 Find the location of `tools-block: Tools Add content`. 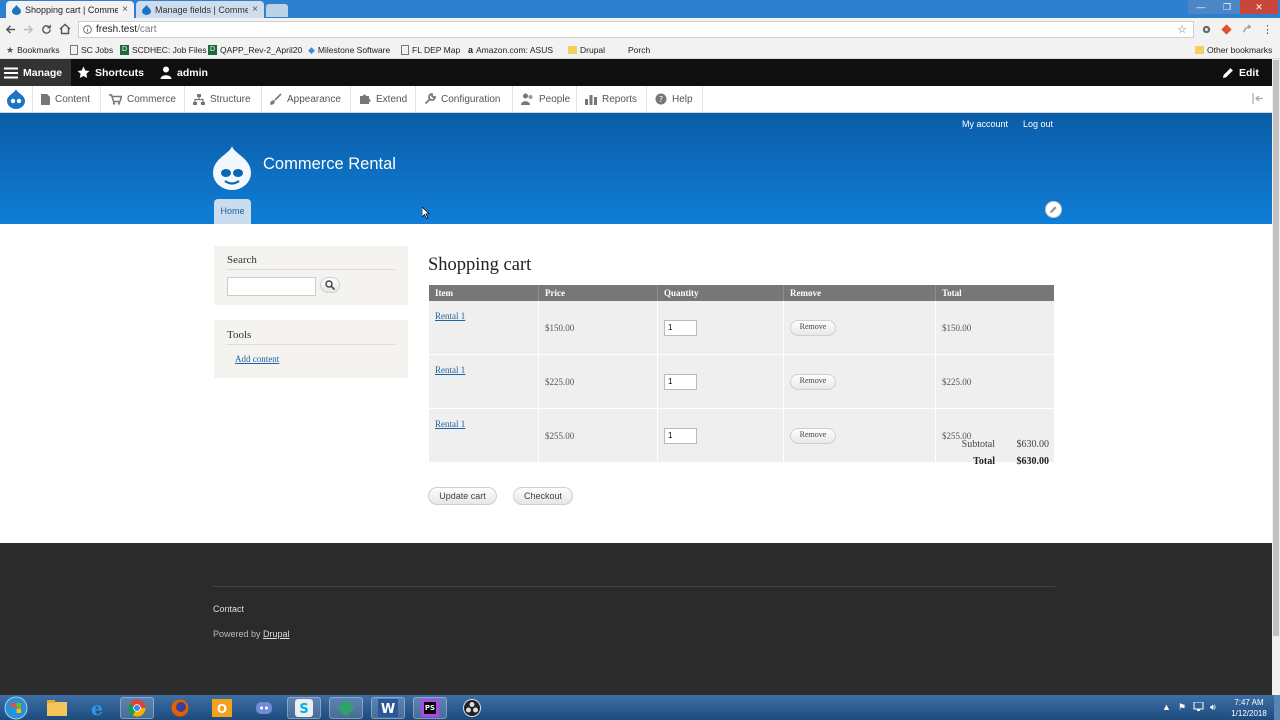

tools-block: Tools Add content is located at coordinates (311, 349).